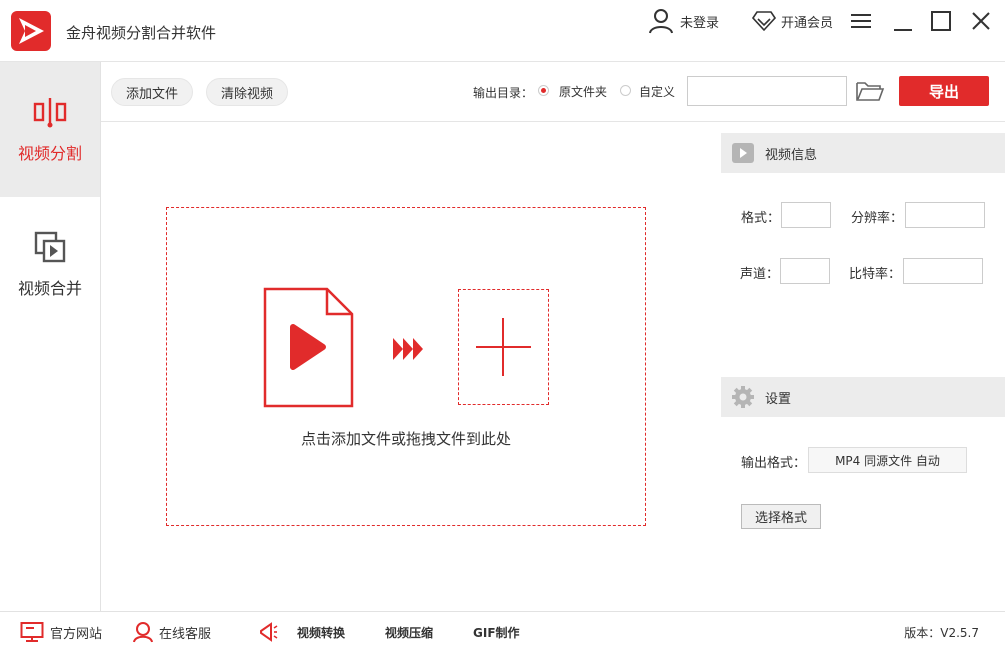 This screenshot has width=1005, height=652. Describe the element at coordinates (761, 218) in the screenshot. I see `format-label: 格式：` at that location.